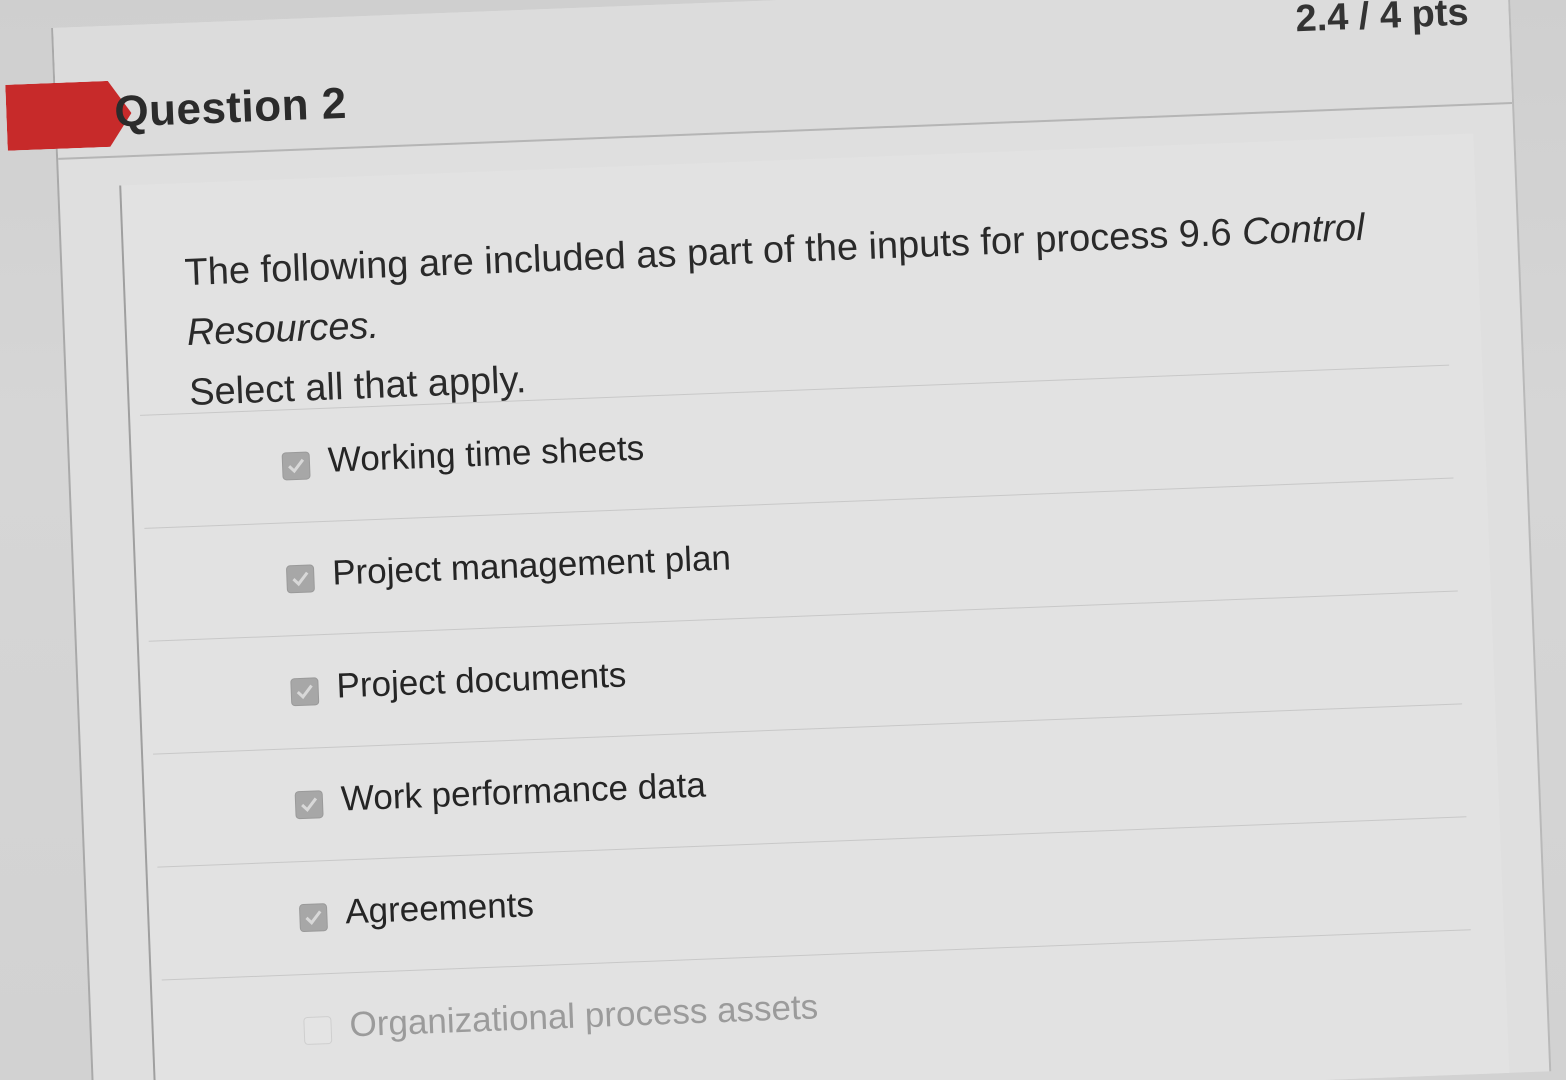 This screenshot has height=1080, width=1566. I want to click on answer-label: Organizational process assets, so click(583, 1016).